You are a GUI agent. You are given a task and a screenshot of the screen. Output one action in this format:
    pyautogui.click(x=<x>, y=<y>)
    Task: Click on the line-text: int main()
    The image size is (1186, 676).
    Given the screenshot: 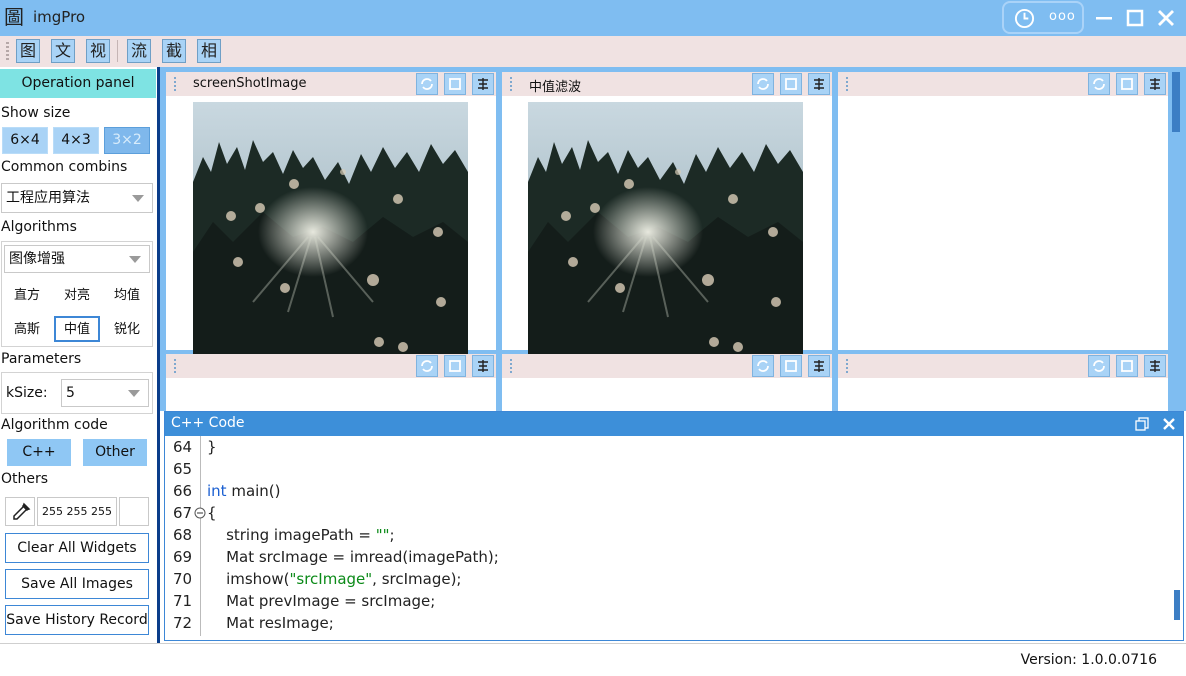 What is the action you would take?
    pyautogui.click(x=244, y=491)
    